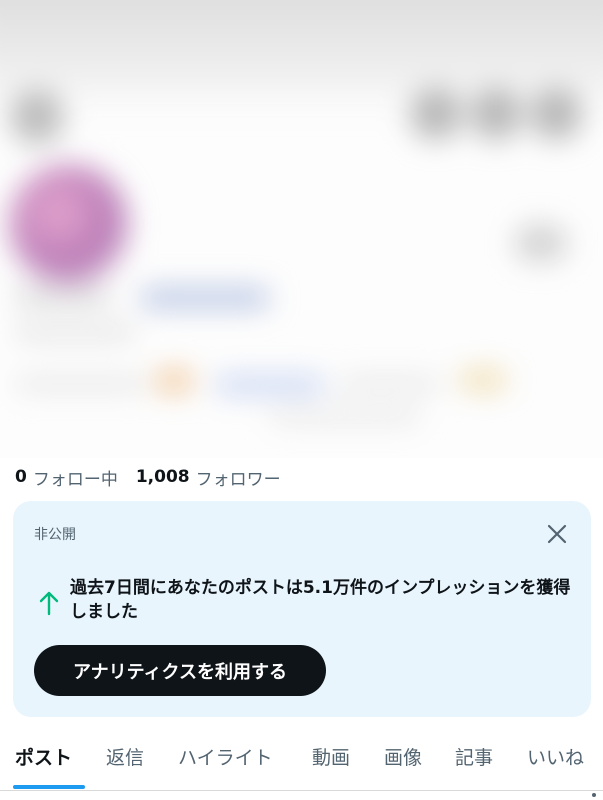  What do you see at coordinates (21, 477) in the screenshot?
I see `following-count: 0` at bounding box center [21, 477].